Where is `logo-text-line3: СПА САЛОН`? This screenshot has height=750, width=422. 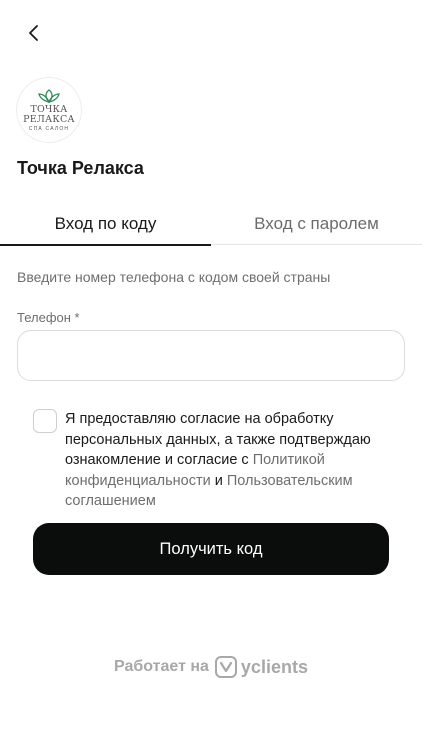 logo-text-line3: СПА САЛОН is located at coordinates (49, 128).